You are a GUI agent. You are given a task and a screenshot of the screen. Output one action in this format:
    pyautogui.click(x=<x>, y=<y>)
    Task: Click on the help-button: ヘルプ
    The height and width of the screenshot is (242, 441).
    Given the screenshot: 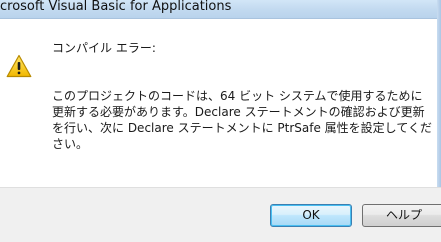 What is the action you would take?
    pyautogui.click(x=401, y=215)
    